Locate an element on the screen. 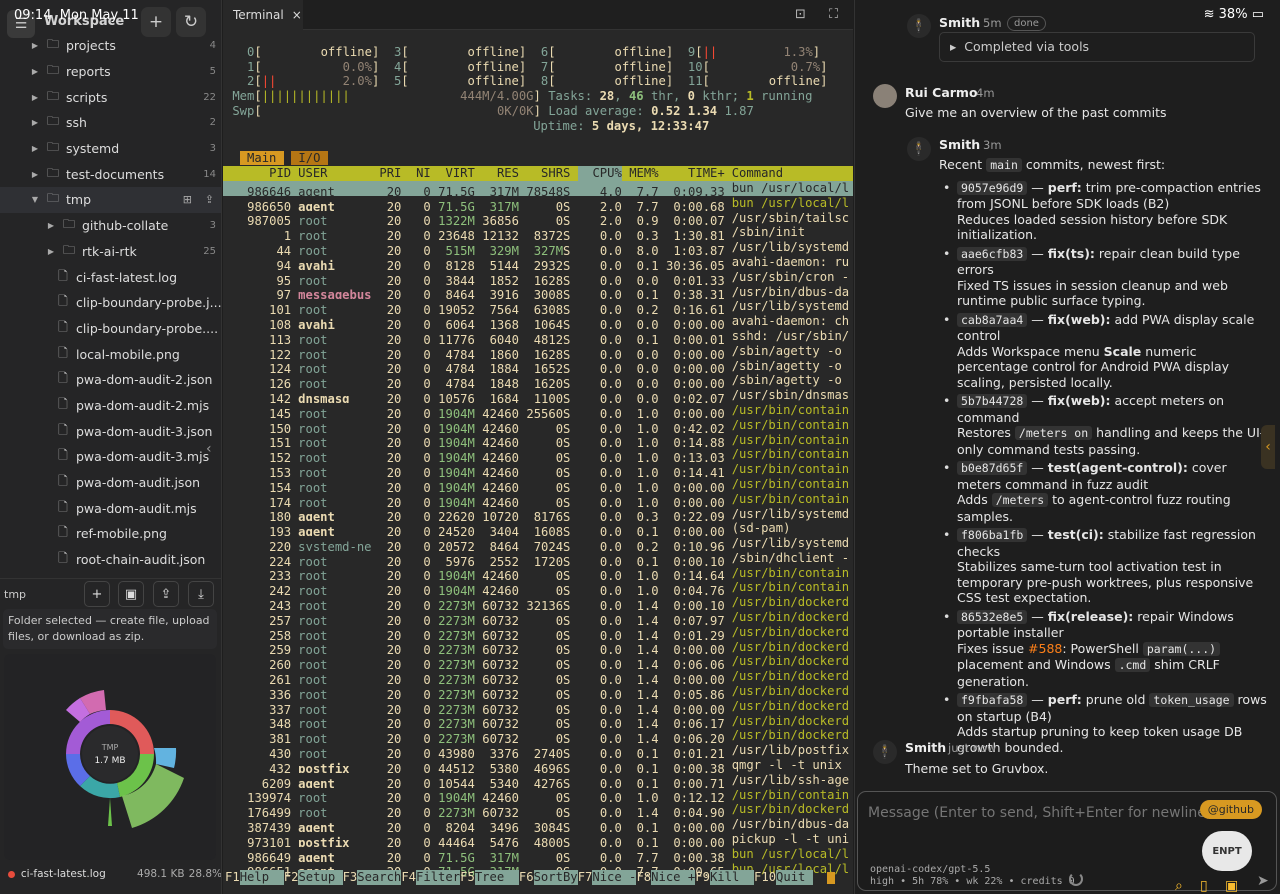 The height and width of the screenshot is (894, 1280). fkey-button: SortBy is located at coordinates (555, 877).